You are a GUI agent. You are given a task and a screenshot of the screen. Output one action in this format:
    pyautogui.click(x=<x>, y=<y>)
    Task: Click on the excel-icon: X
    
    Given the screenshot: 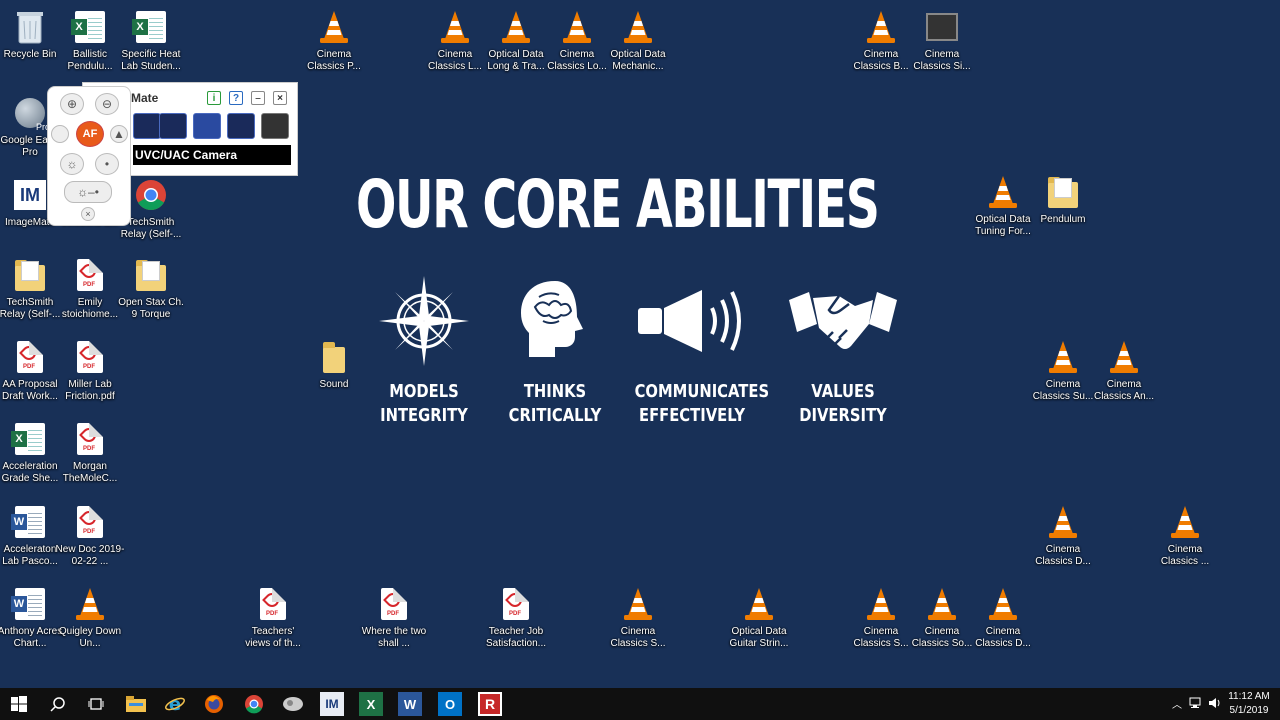 What is the action you would take?
    pyautogui.click(x=371, y=704)
    